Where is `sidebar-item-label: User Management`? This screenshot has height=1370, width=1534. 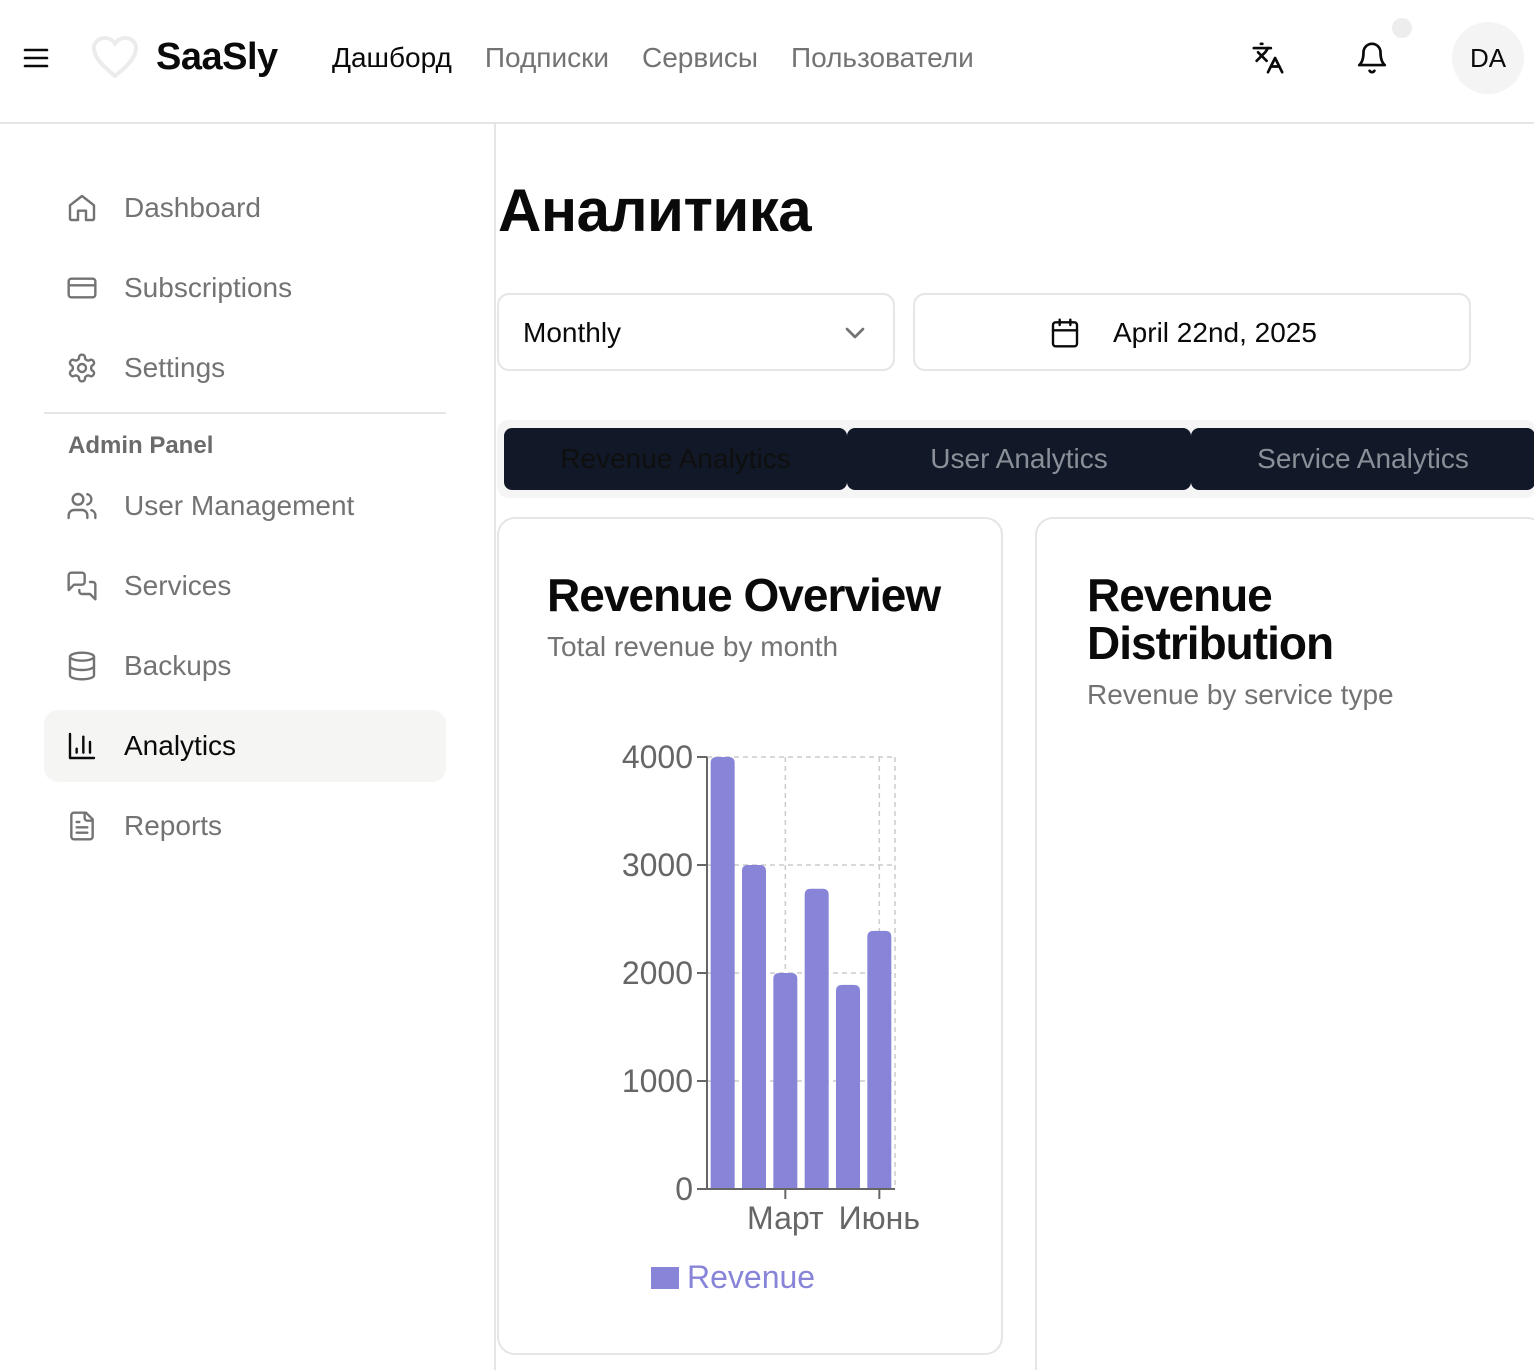 sidebar-item-label: User Management is located at coordinates (239, 505).